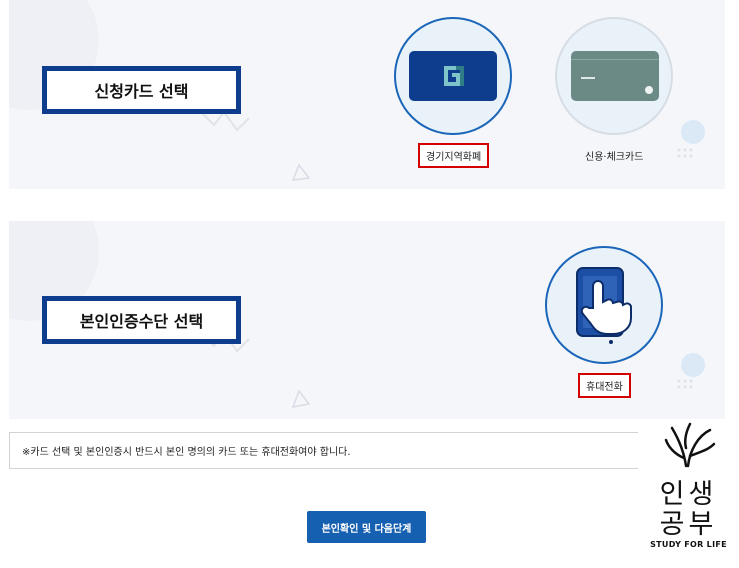  What do you see at coordinates (688, 494) in the screenshot?
I see `watermark: 인생 공부 STUDY FOR LIFE` at bounding box center [688, 494].